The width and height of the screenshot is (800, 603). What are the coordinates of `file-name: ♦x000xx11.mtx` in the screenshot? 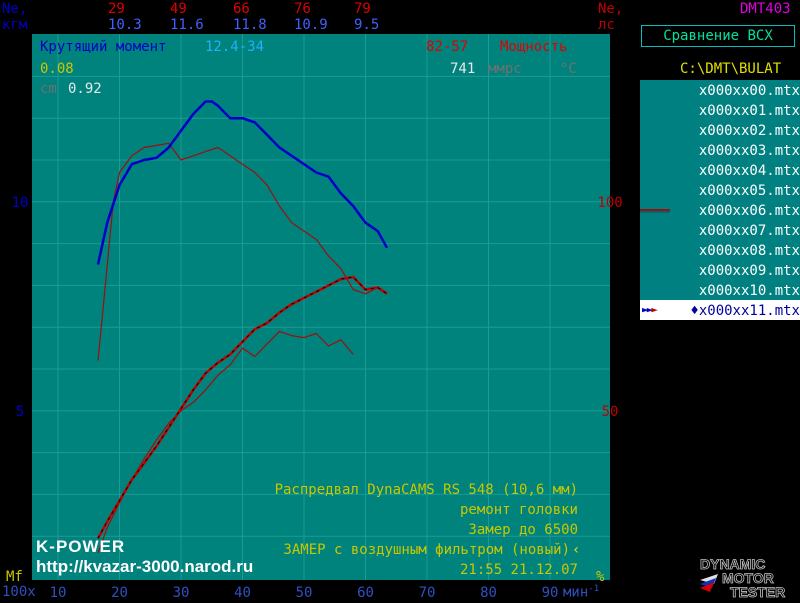 It's located at (745, 311).